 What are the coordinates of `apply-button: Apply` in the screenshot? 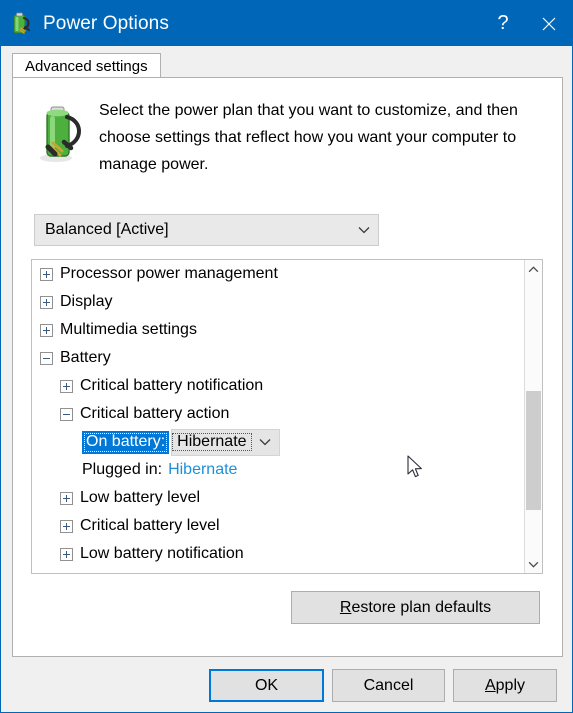 It's located at (505, 685).